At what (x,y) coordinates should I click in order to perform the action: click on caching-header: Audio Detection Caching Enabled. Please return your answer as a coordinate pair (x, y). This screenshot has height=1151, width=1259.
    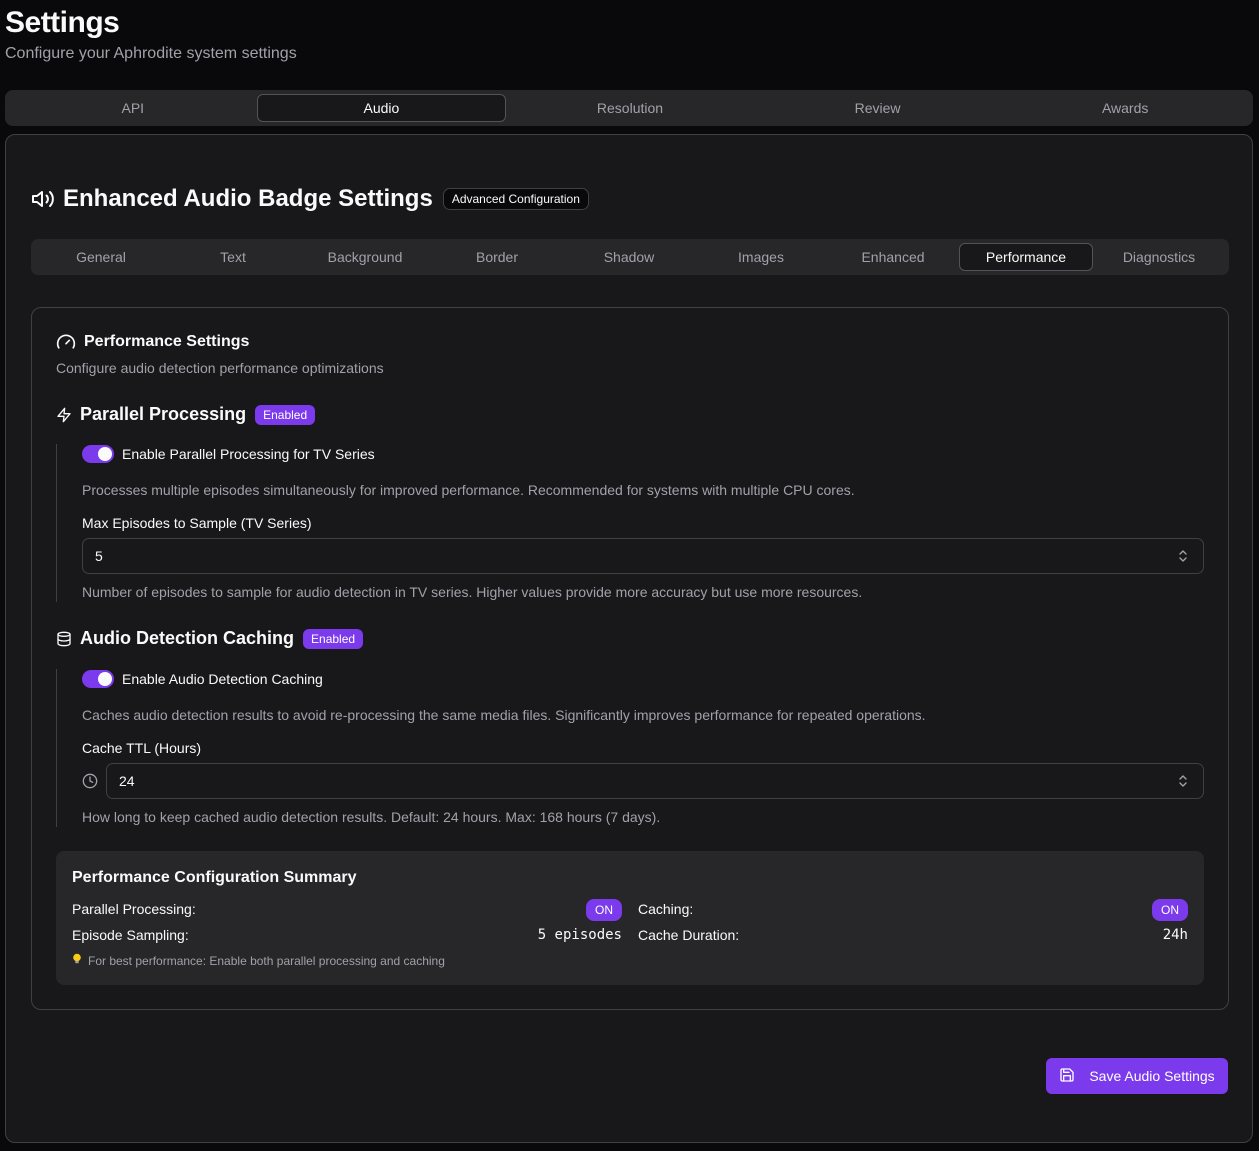
    Looking at the image, I should click on (210, 638).